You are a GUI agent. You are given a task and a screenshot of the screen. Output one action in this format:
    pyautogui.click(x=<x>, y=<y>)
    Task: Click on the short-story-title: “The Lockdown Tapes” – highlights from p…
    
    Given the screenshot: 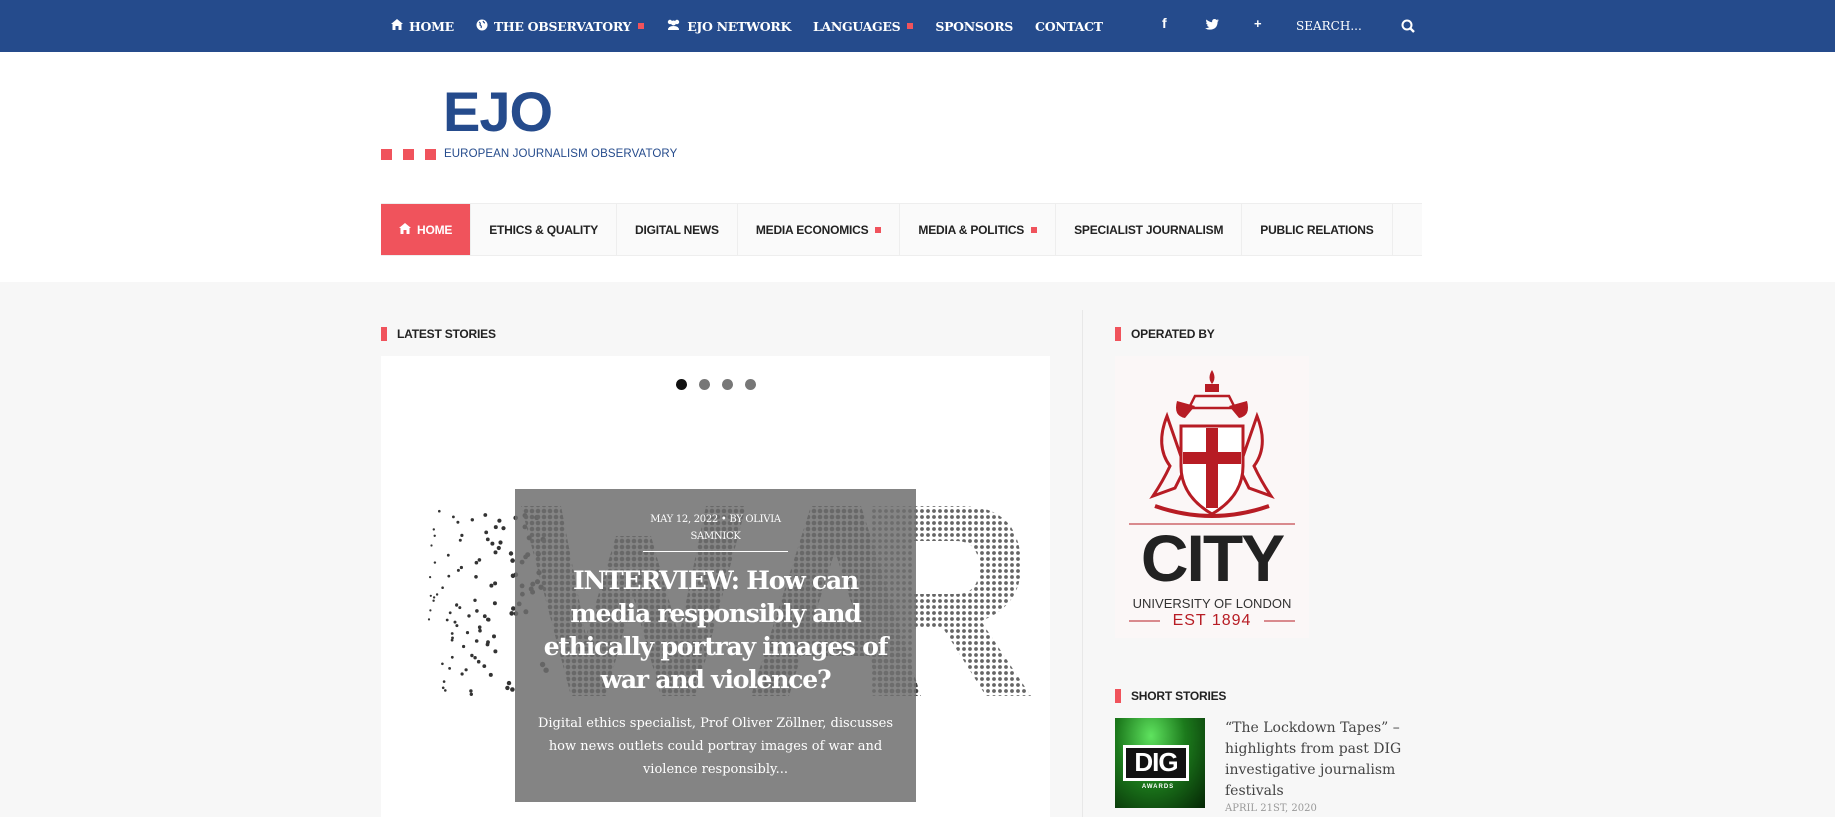 What is the action you would take?
    pyautogui.click(x=1315, y=760)
    